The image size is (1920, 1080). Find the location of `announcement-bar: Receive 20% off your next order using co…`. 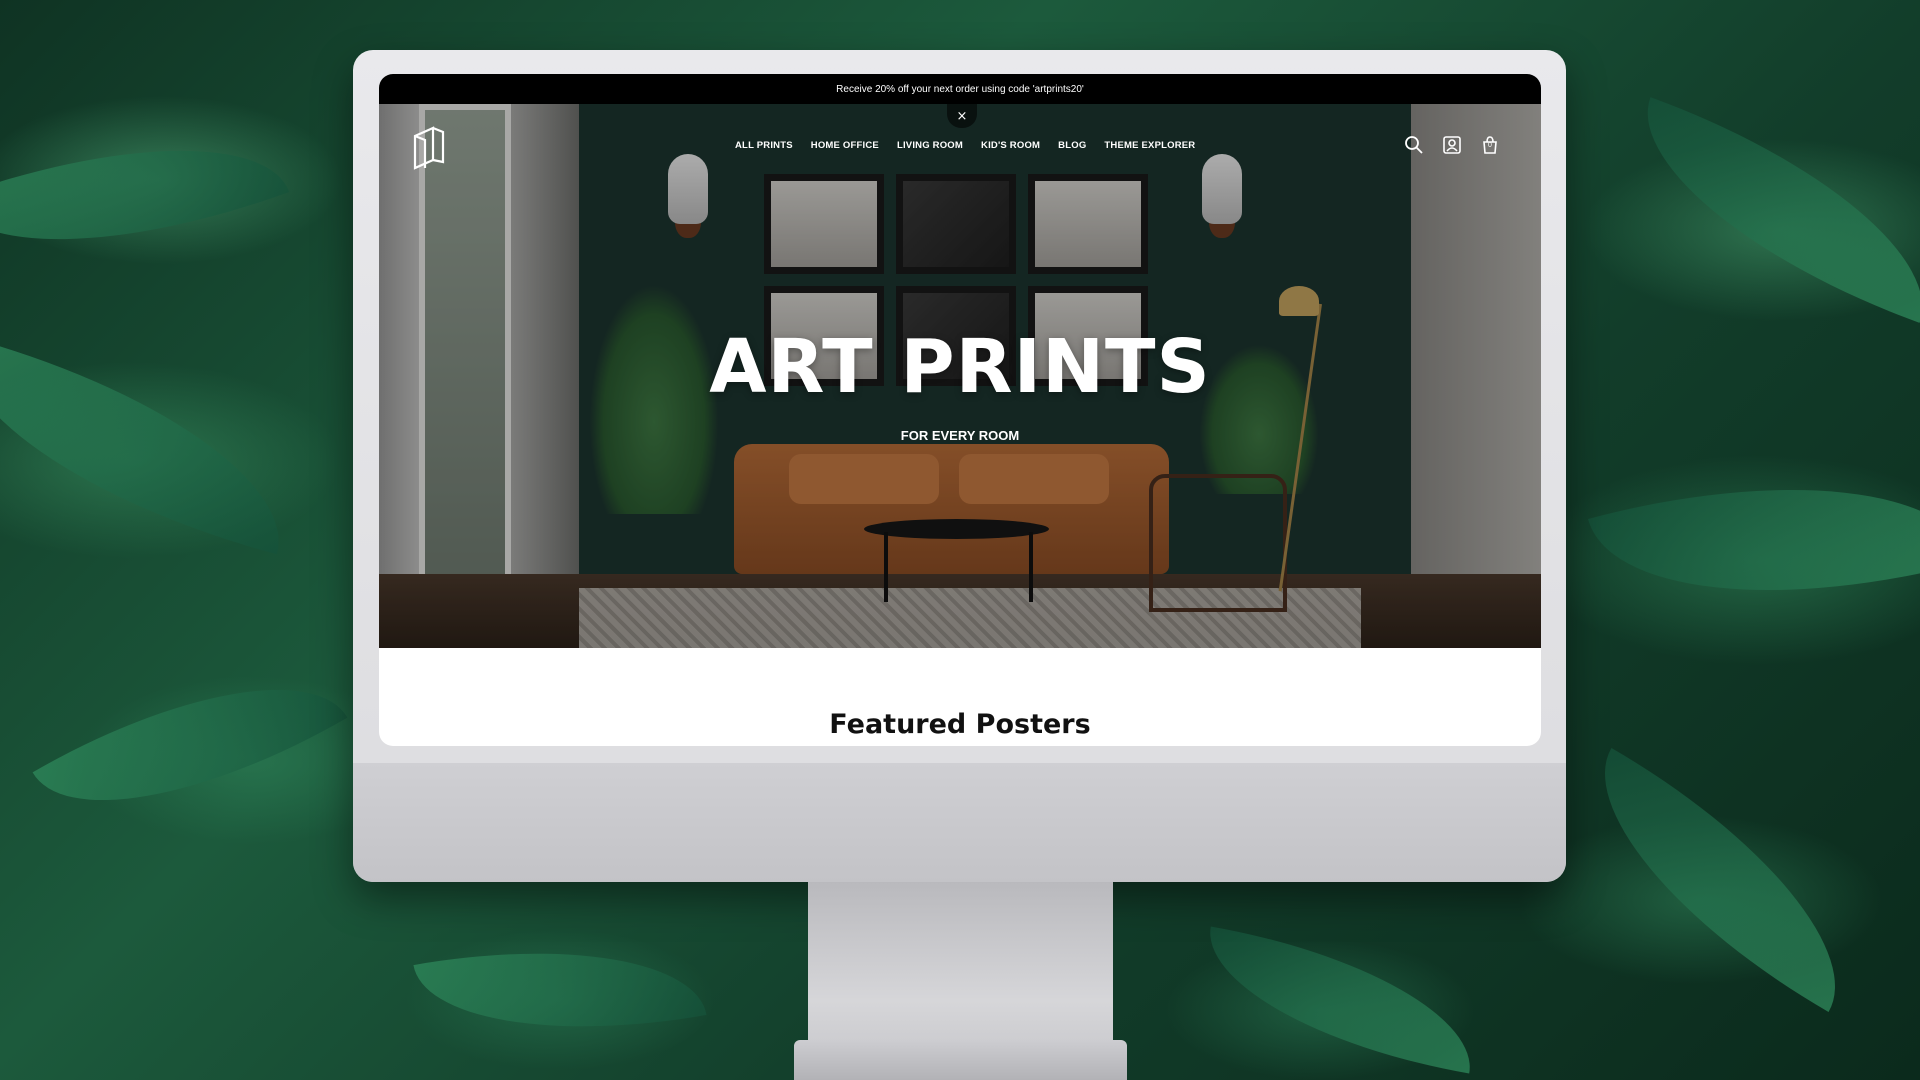

announcement-bar: Receive 20% off your next order using co… is located at coordinates (960, 89).